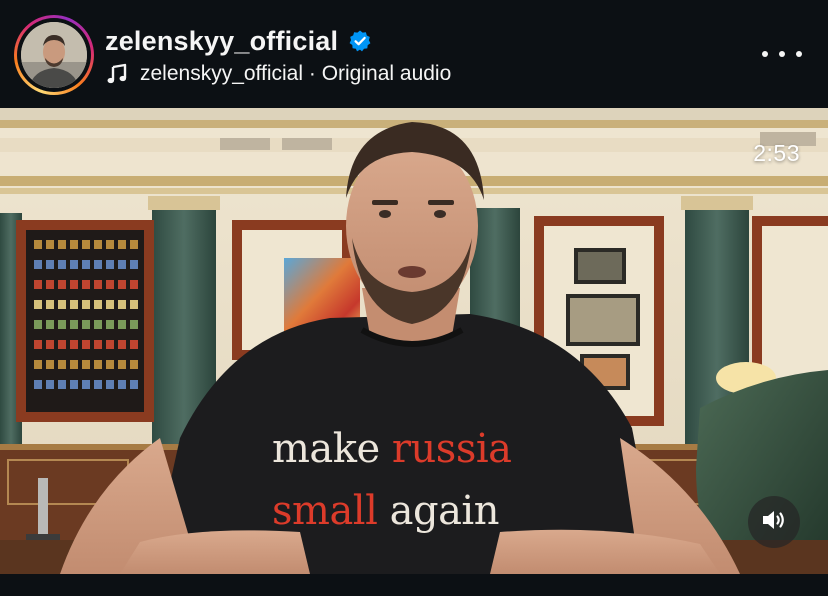  I want to click on shirt-word-red: small, so click(331, 511).